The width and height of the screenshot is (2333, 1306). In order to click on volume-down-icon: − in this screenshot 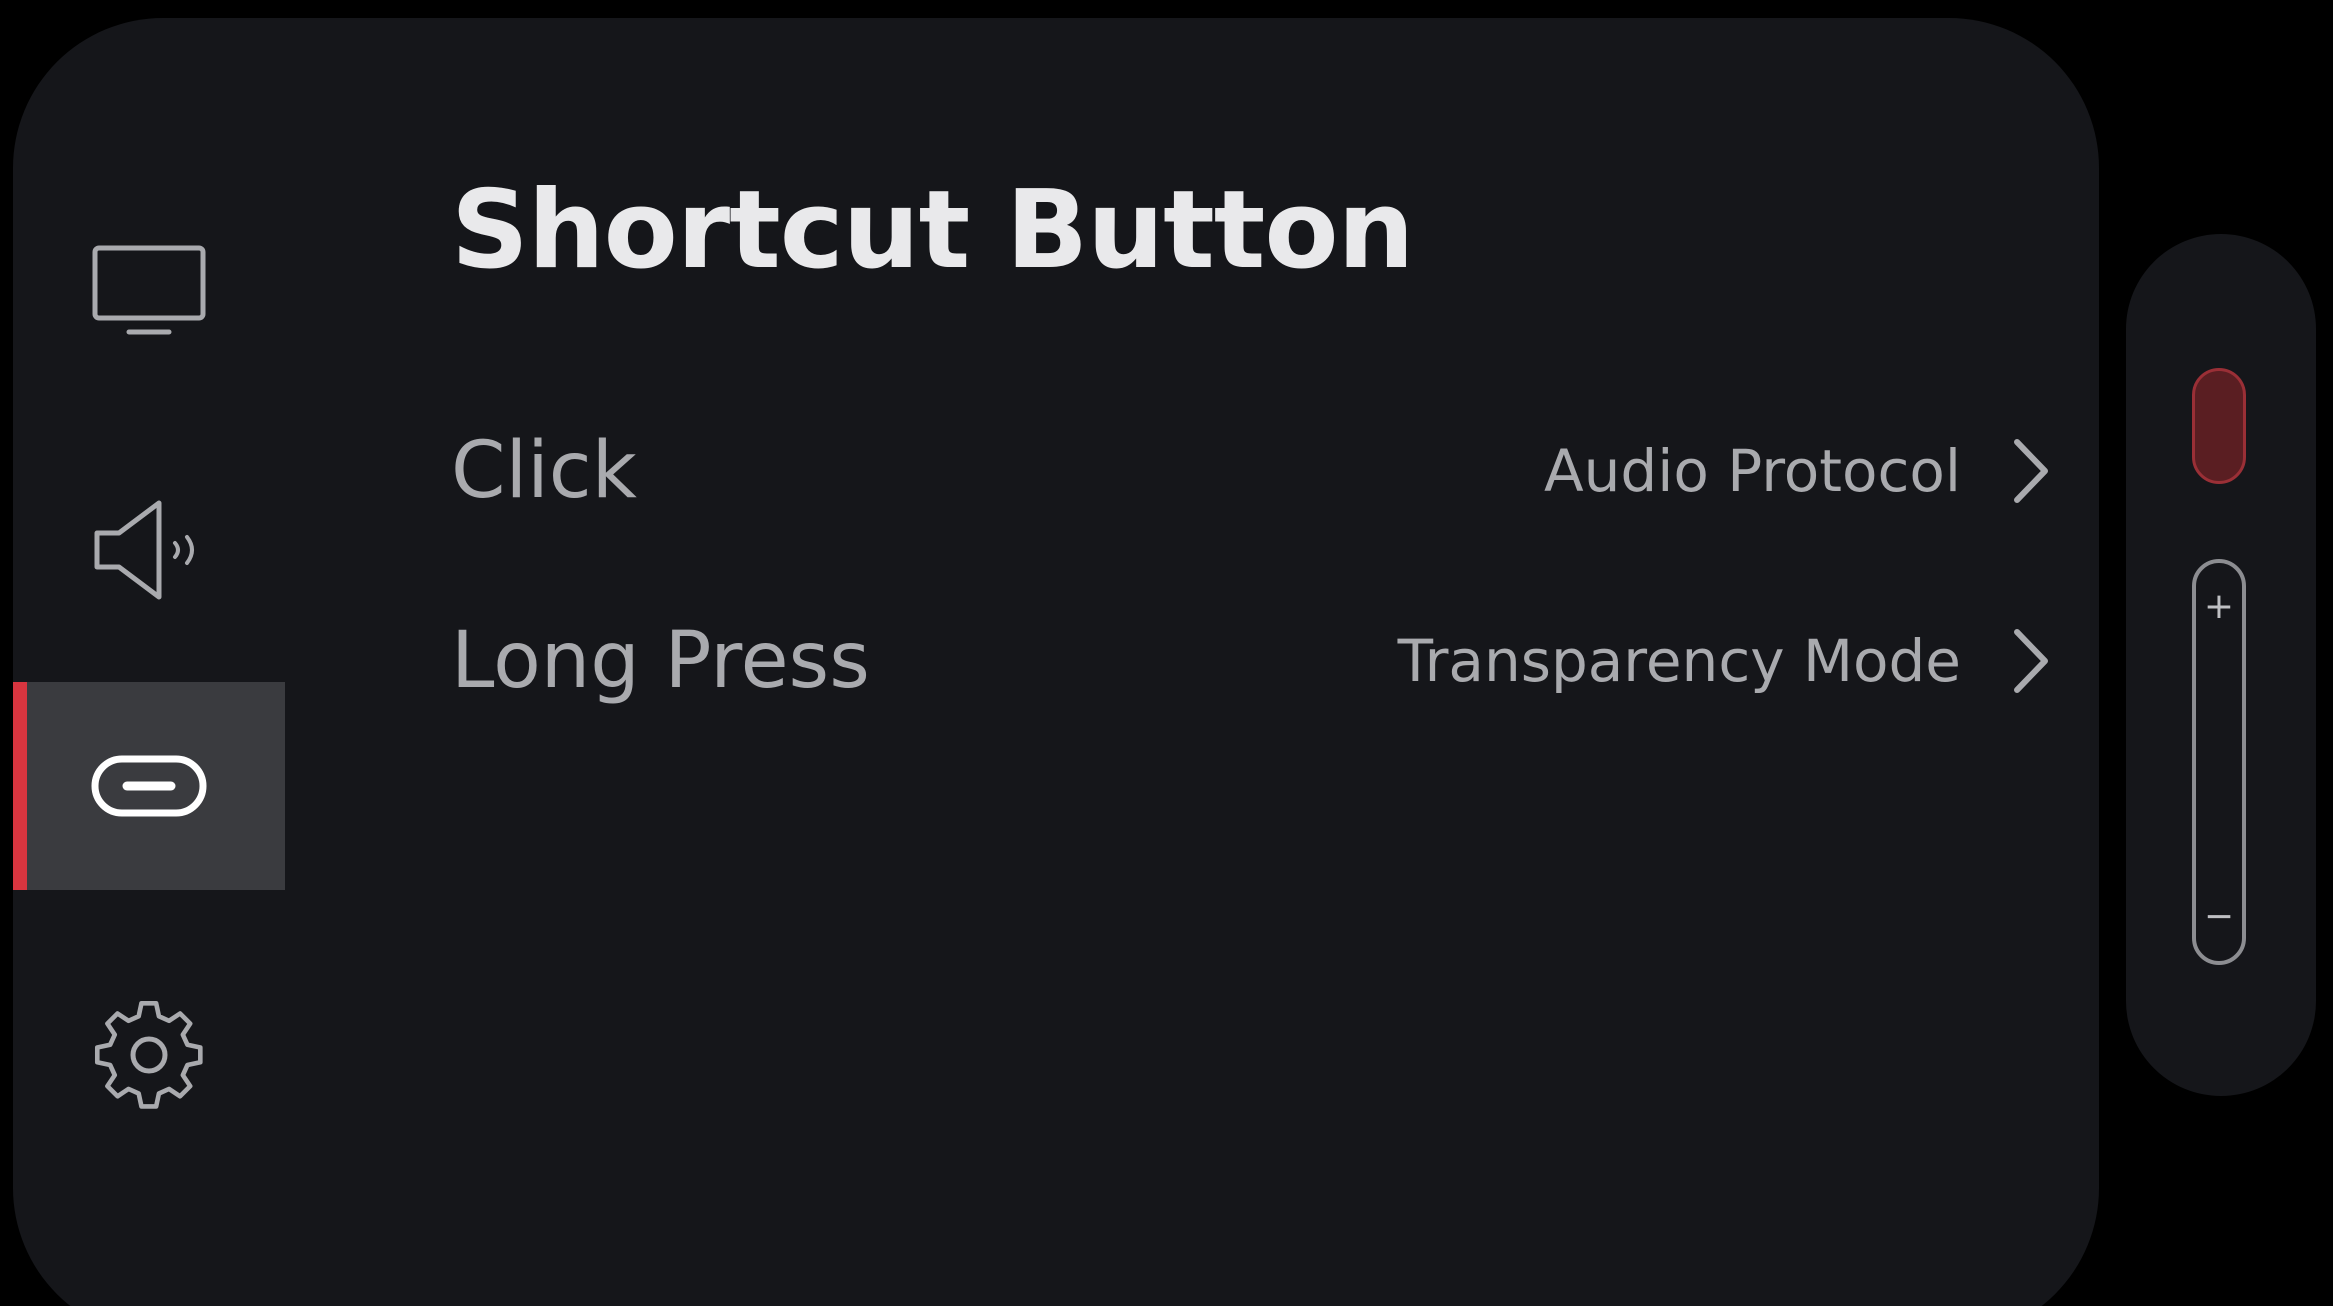, I will do `click(2219, 917)`.